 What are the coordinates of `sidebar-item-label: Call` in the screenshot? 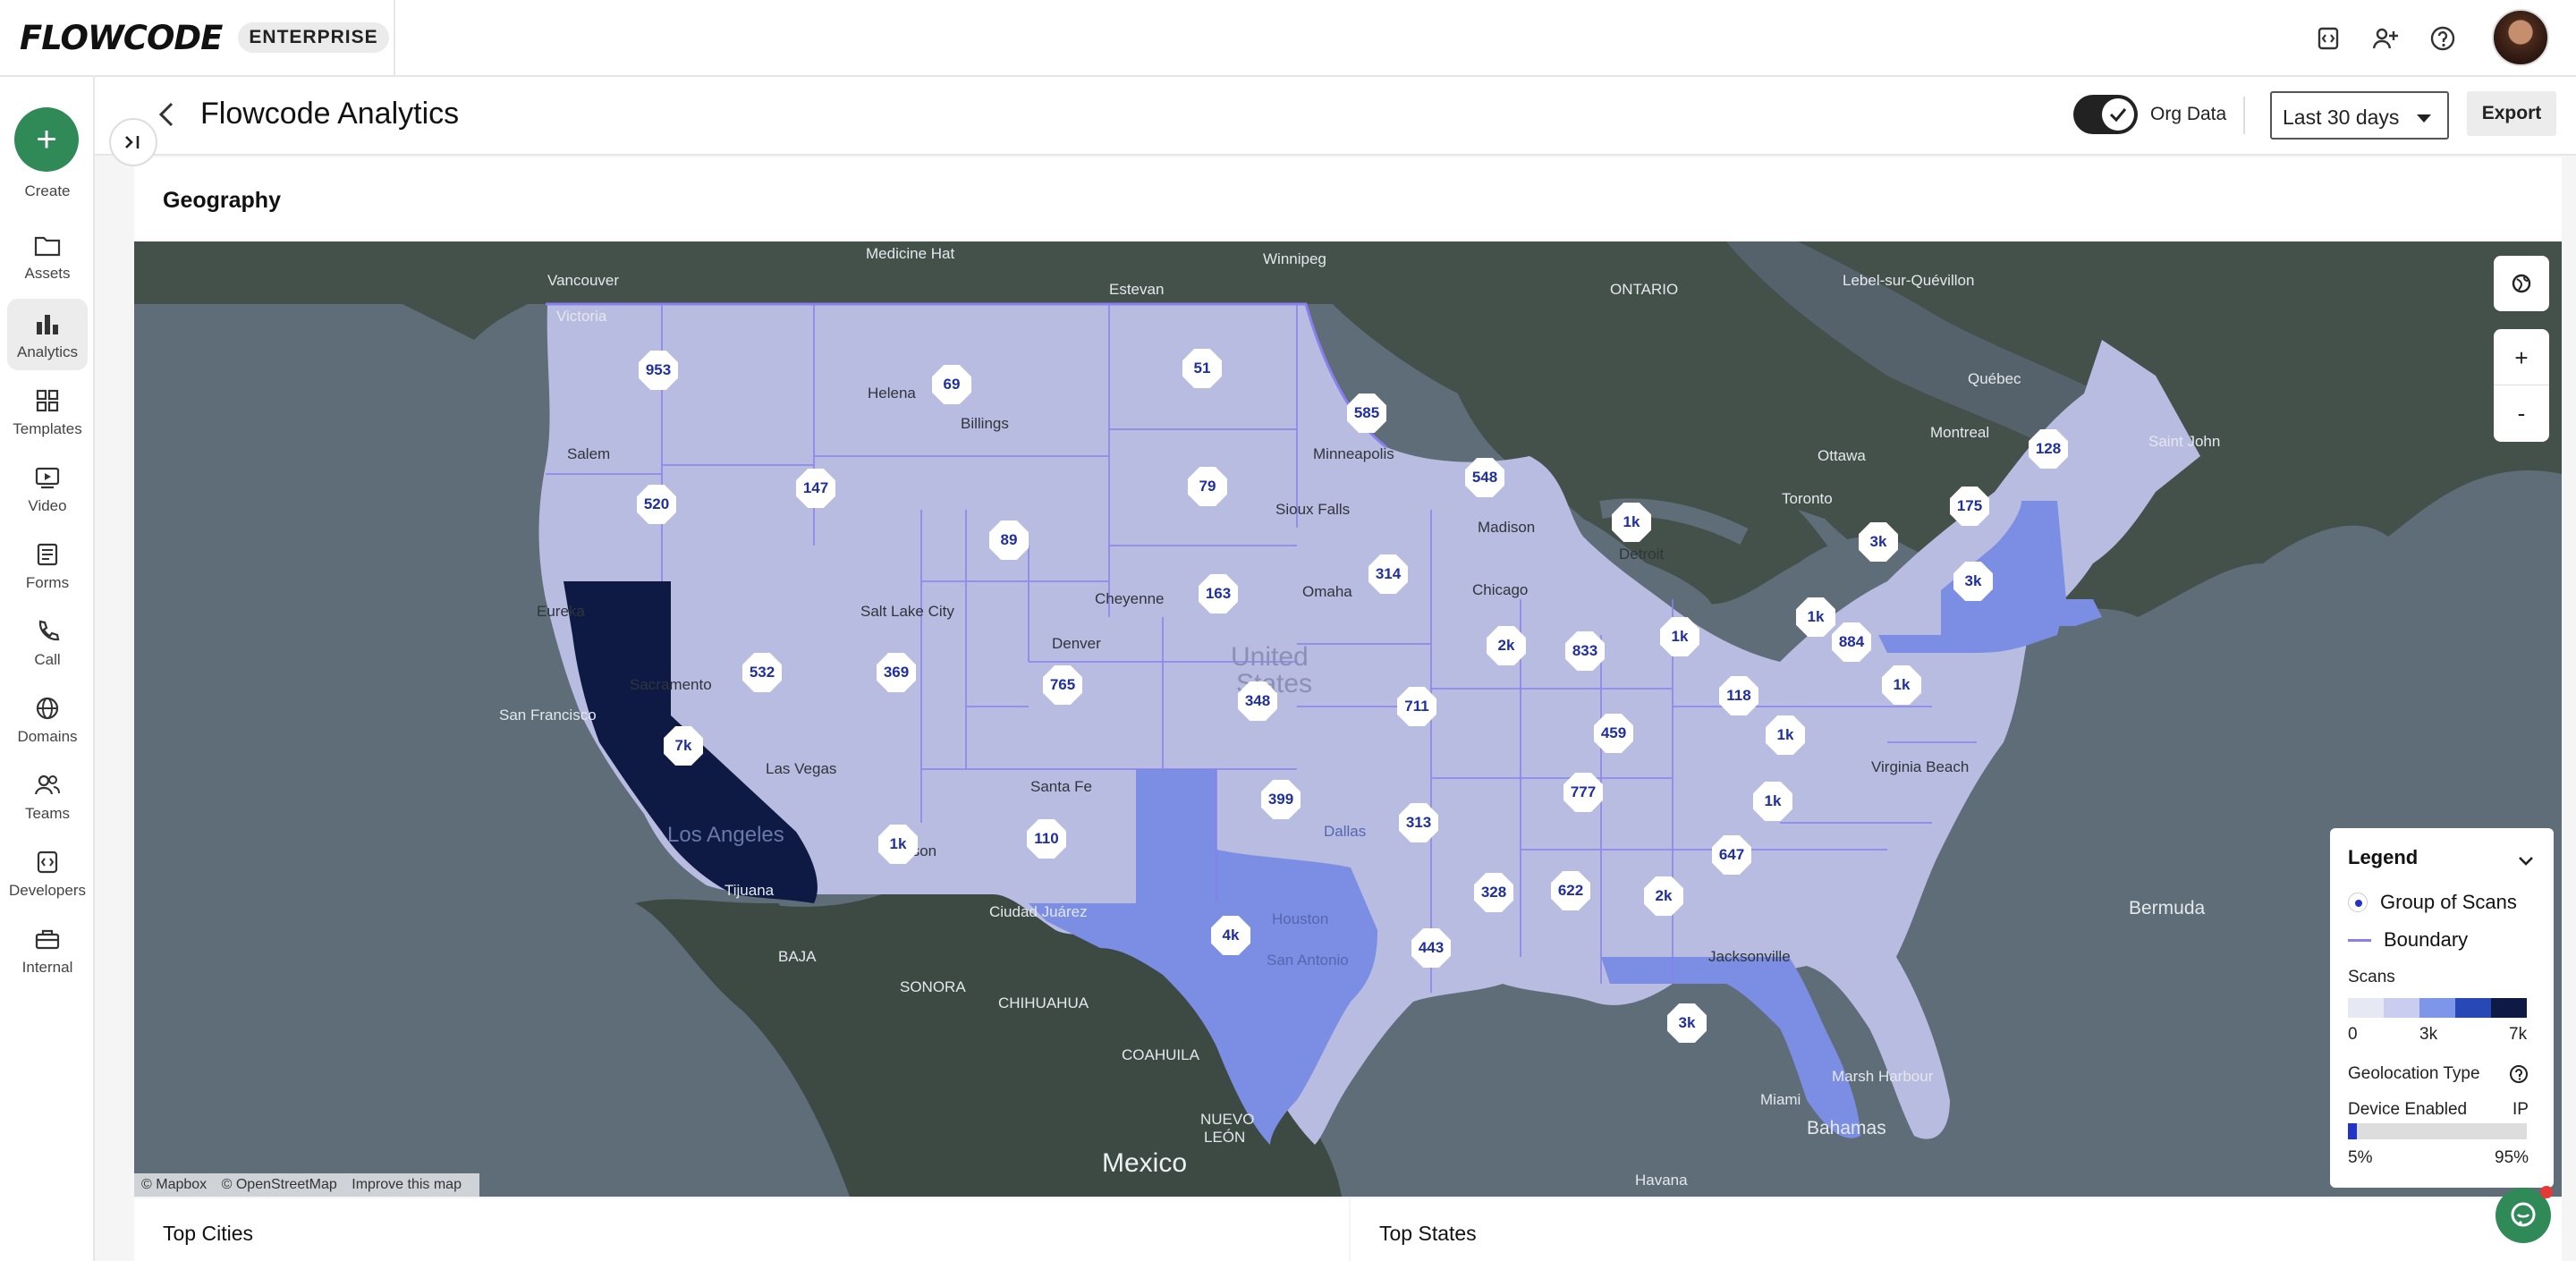 It's located at (47, 659).